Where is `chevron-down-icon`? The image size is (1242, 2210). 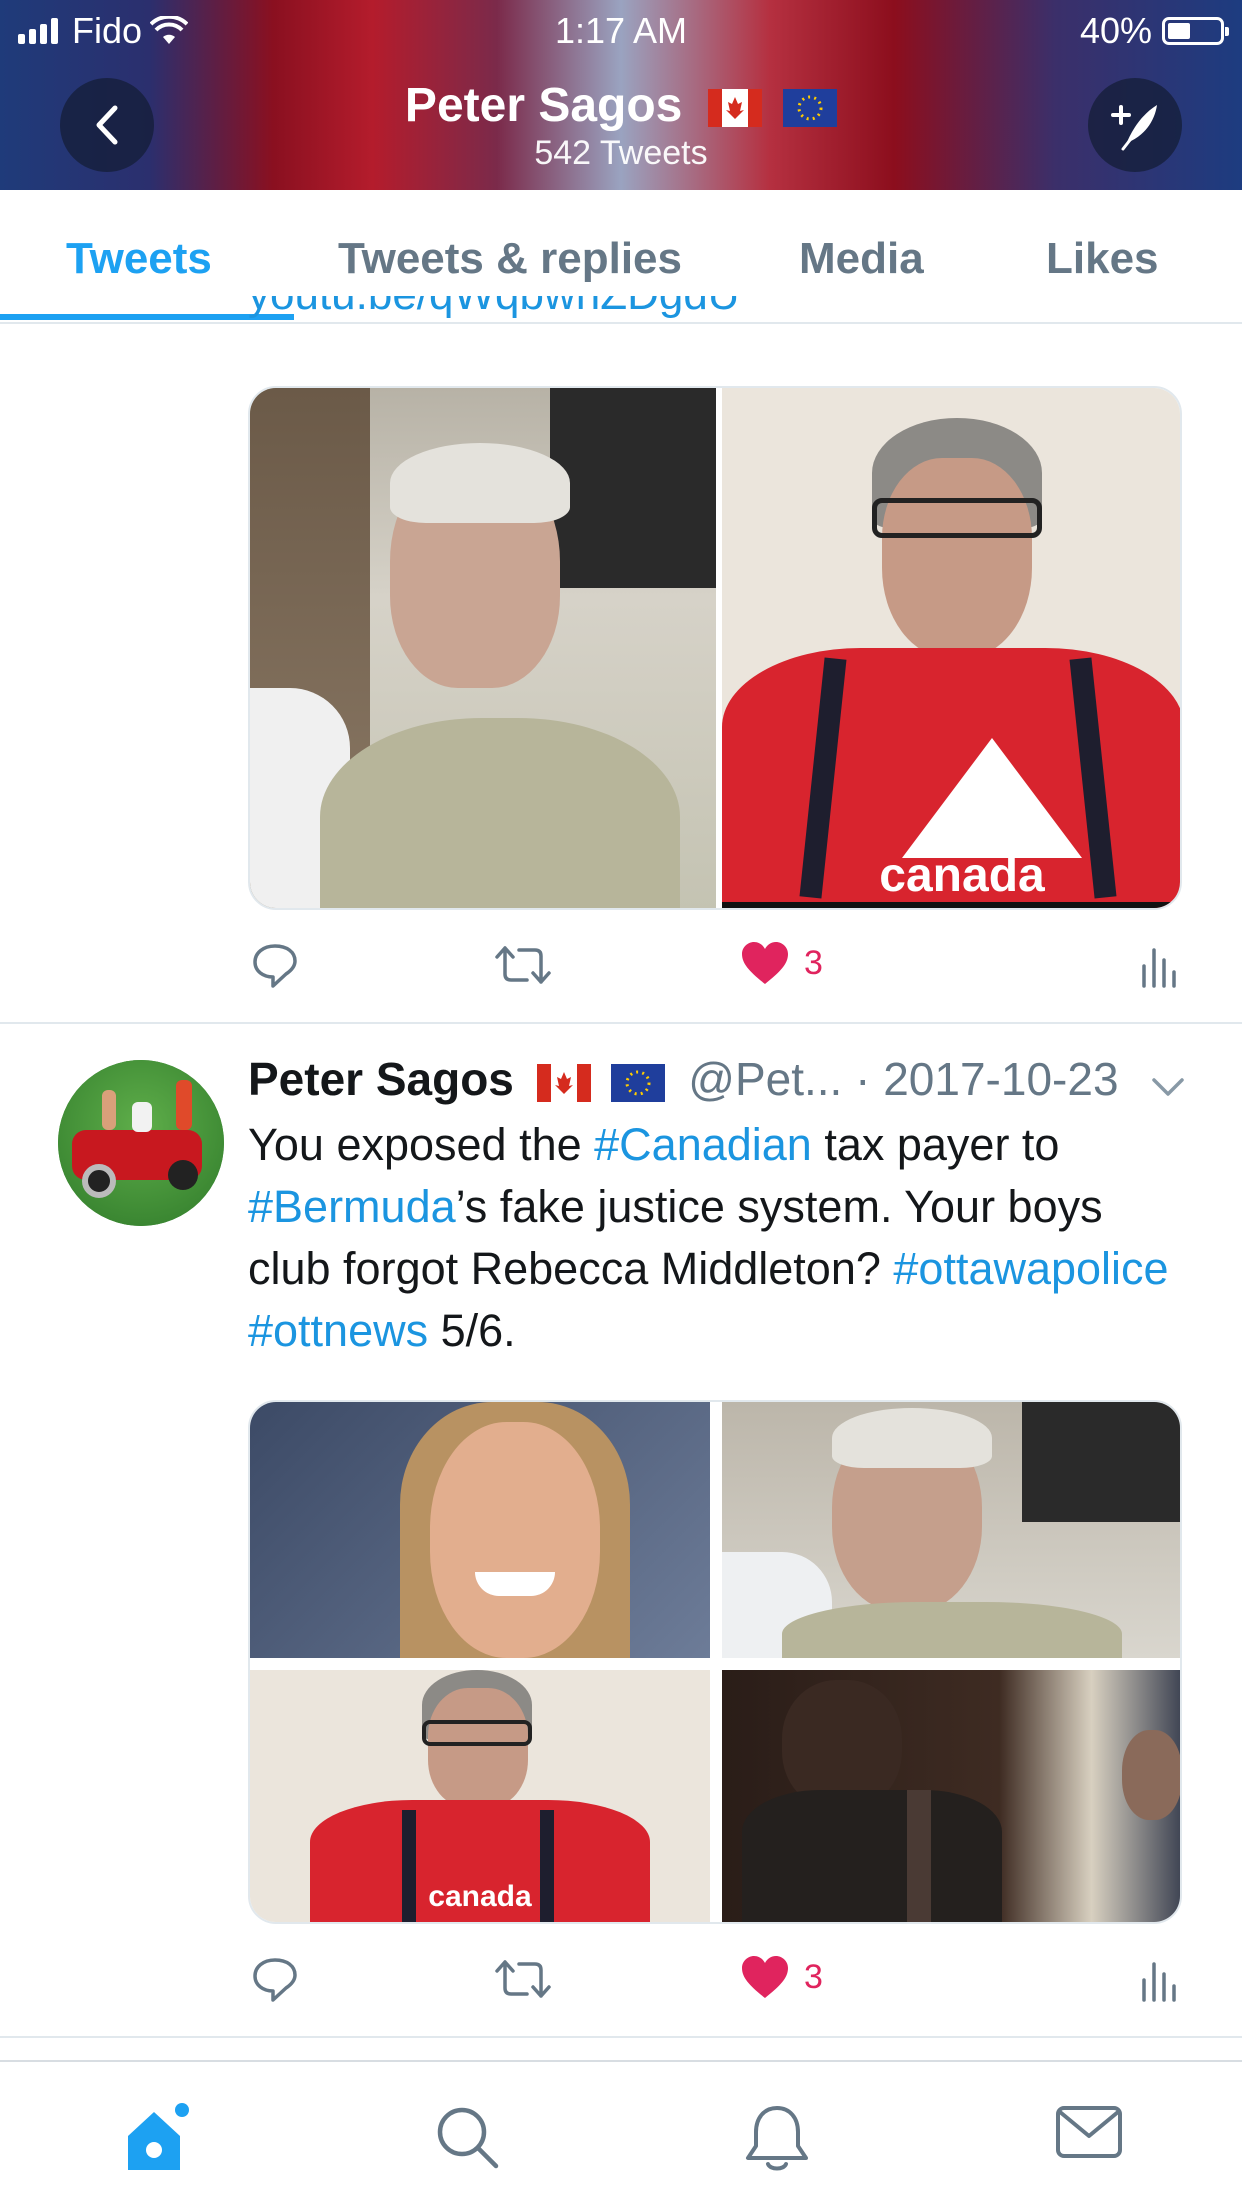
chevron-down-icon is located at coordinates (1168, 1087).